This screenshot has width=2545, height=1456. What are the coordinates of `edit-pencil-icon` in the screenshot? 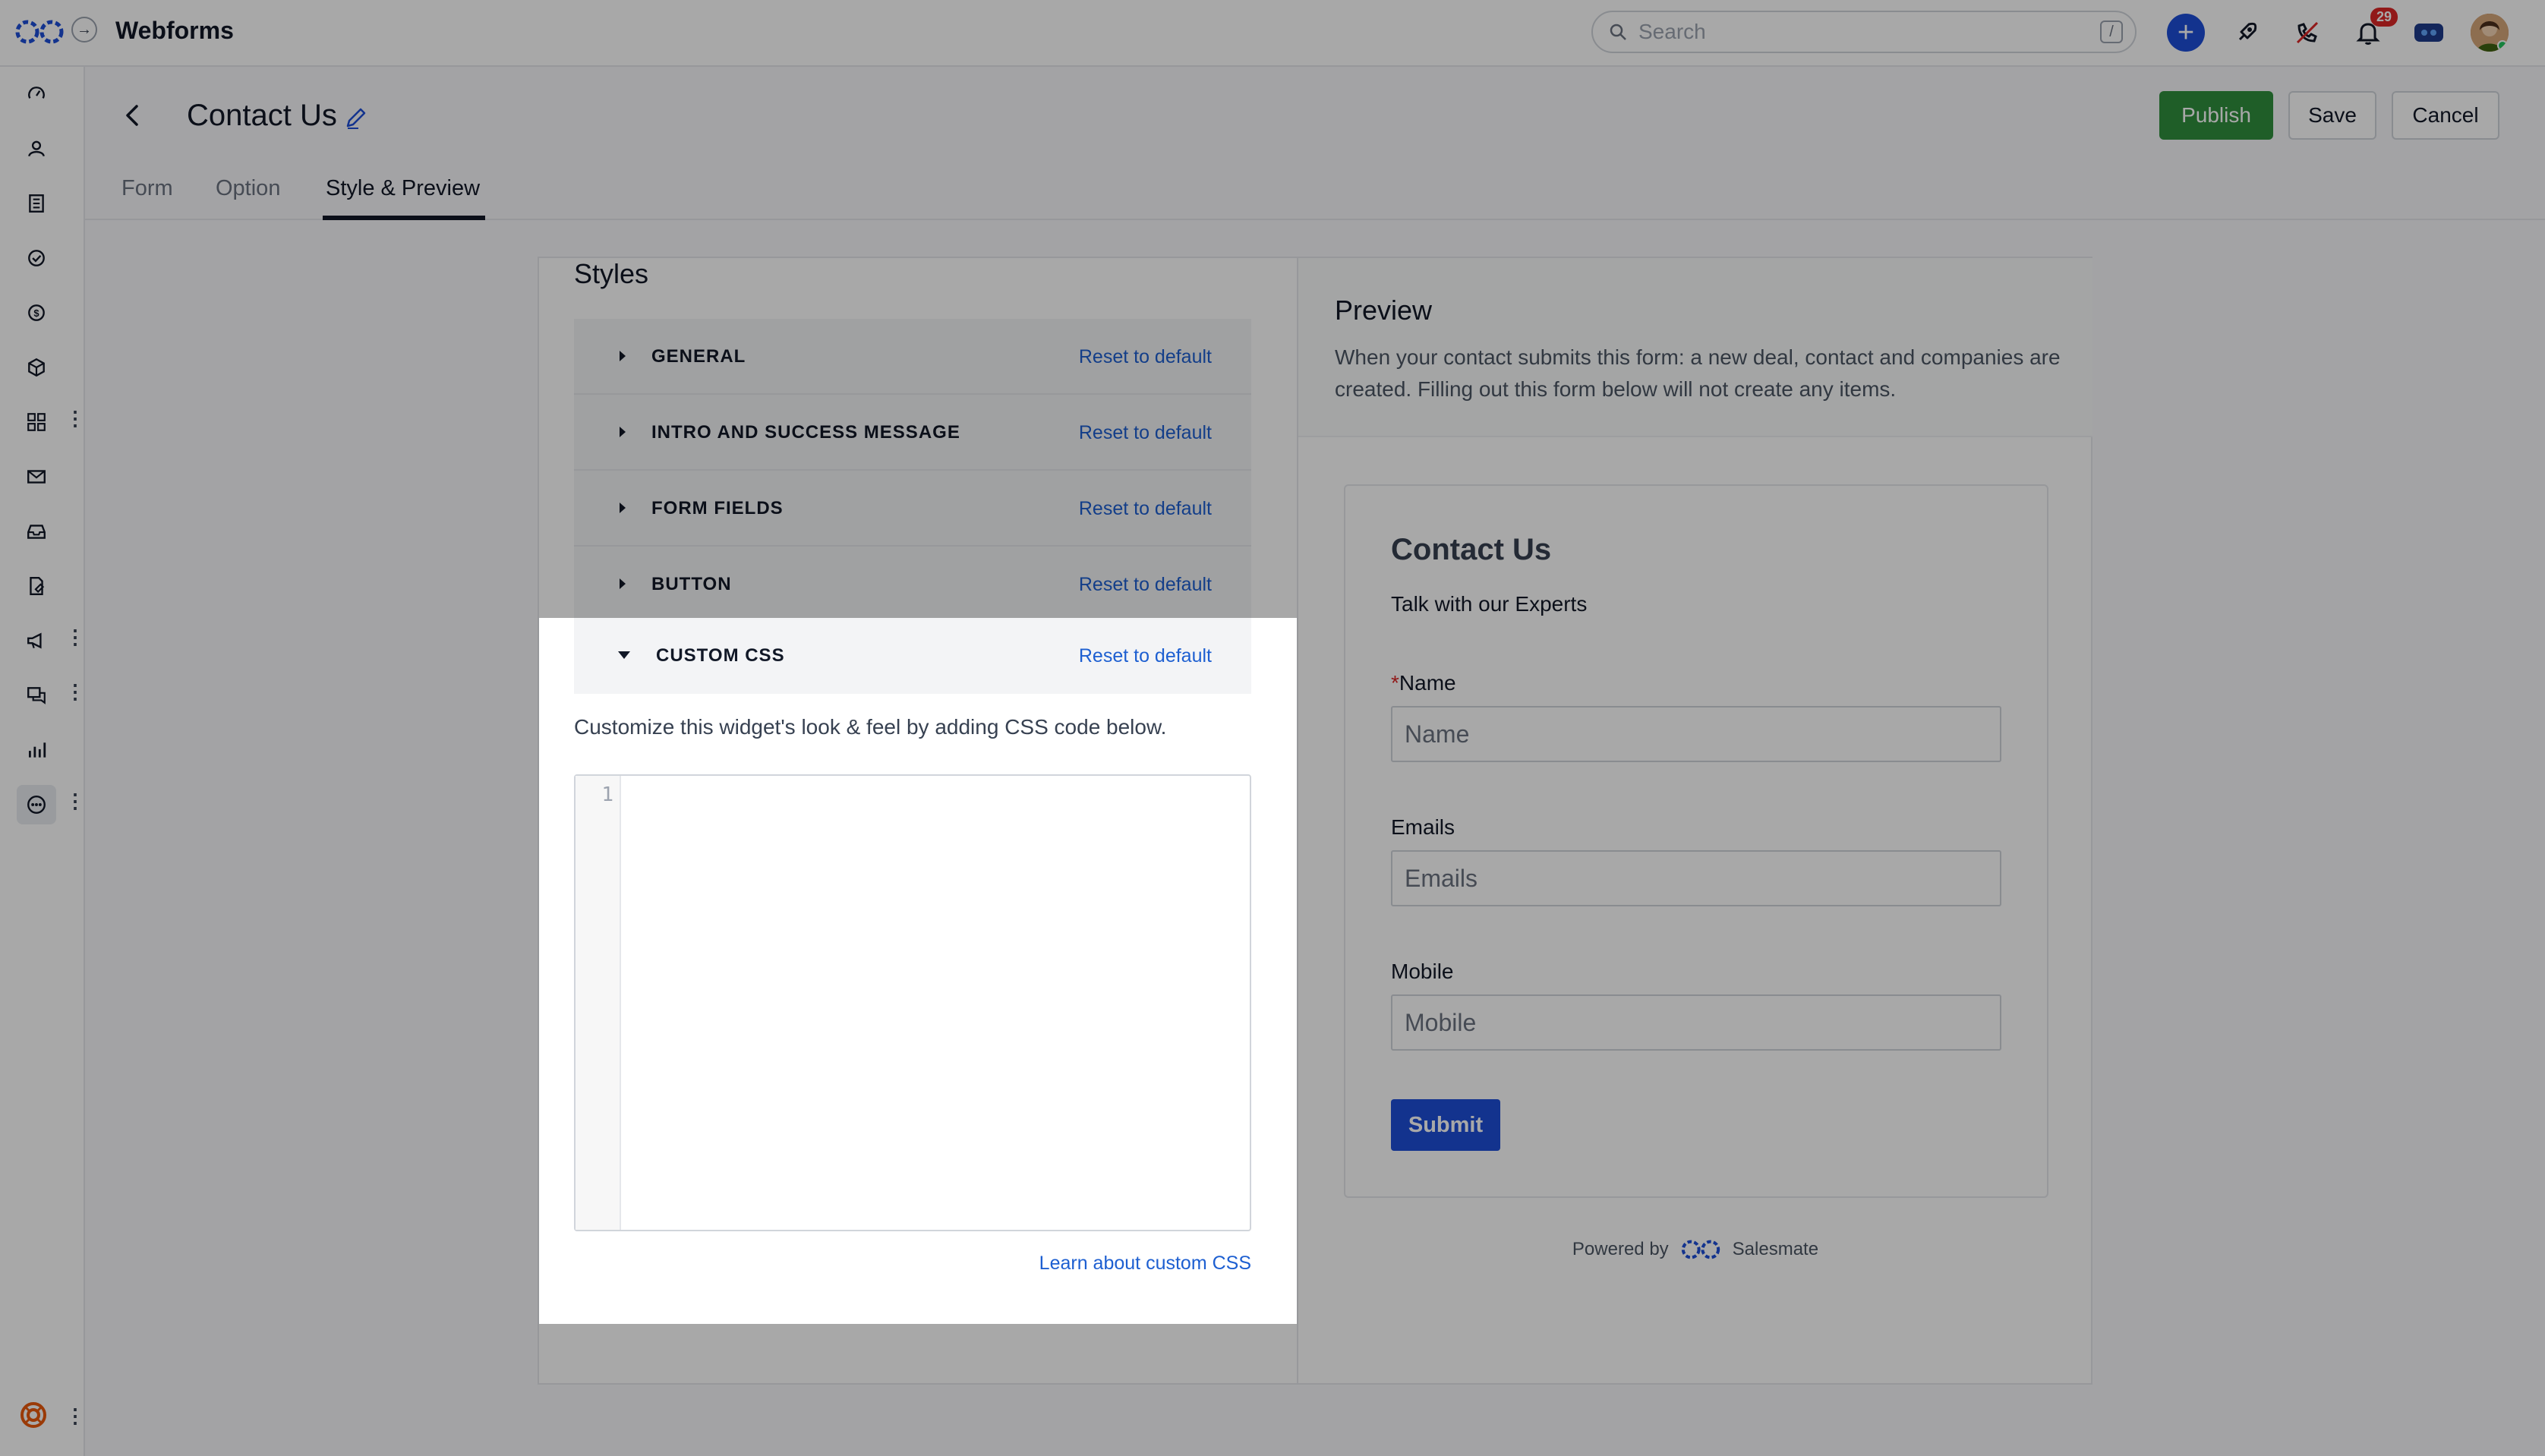 It's located at (356, 118).